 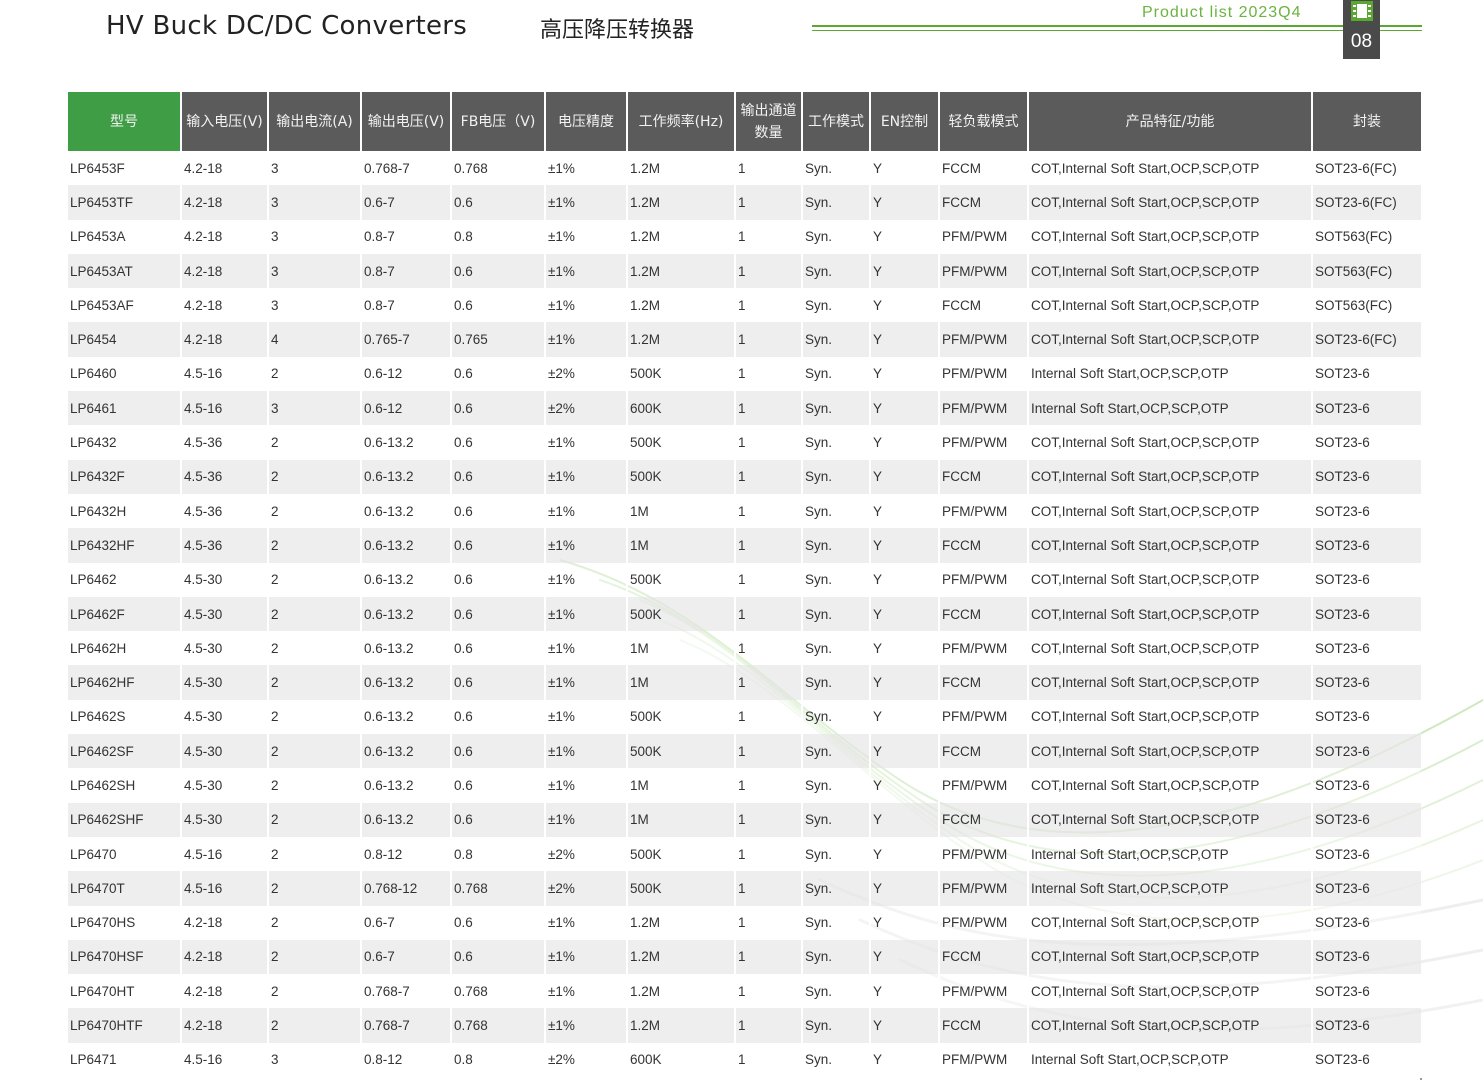 What do you see at coordinates (1171, 854) in the screenshot?
I see `cell-features: Internal Soft Start,OCP,SCP,OTP` at bounding box center [1171, 854].